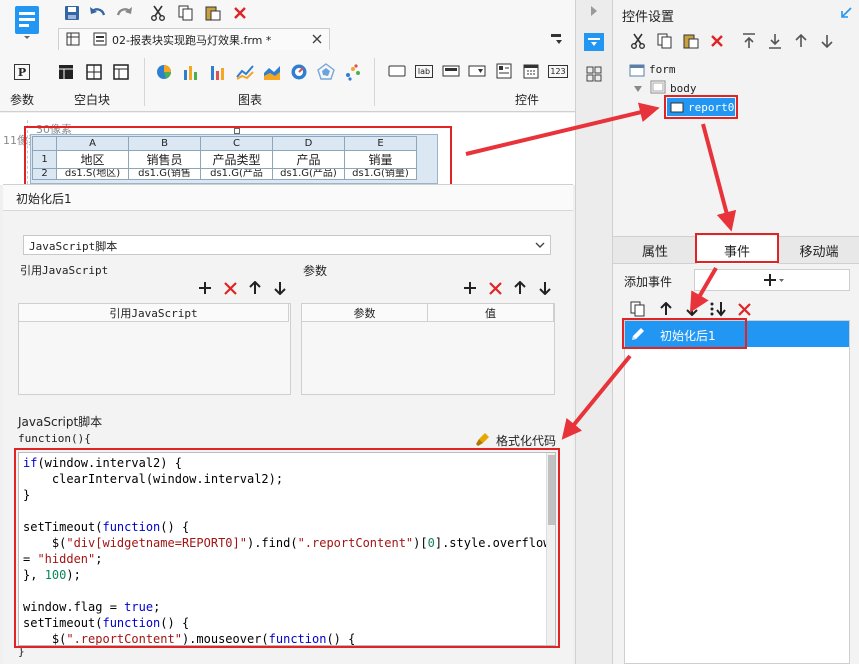 Image resolution: width=859 pixels, height=664 pixels. What do you see at coordinates (326, 72) in the screenshot?
I see `radar-chart-icon` at bounding box center [326, 72].